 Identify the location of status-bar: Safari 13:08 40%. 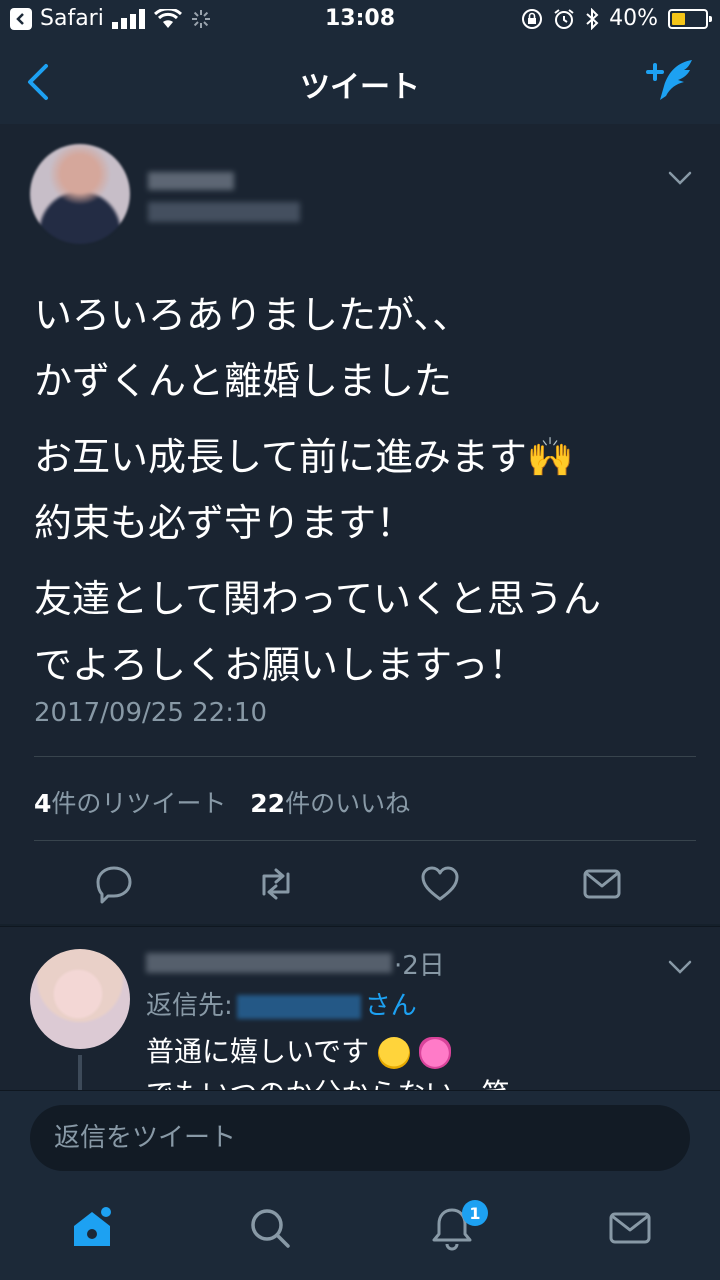
(360, 20).